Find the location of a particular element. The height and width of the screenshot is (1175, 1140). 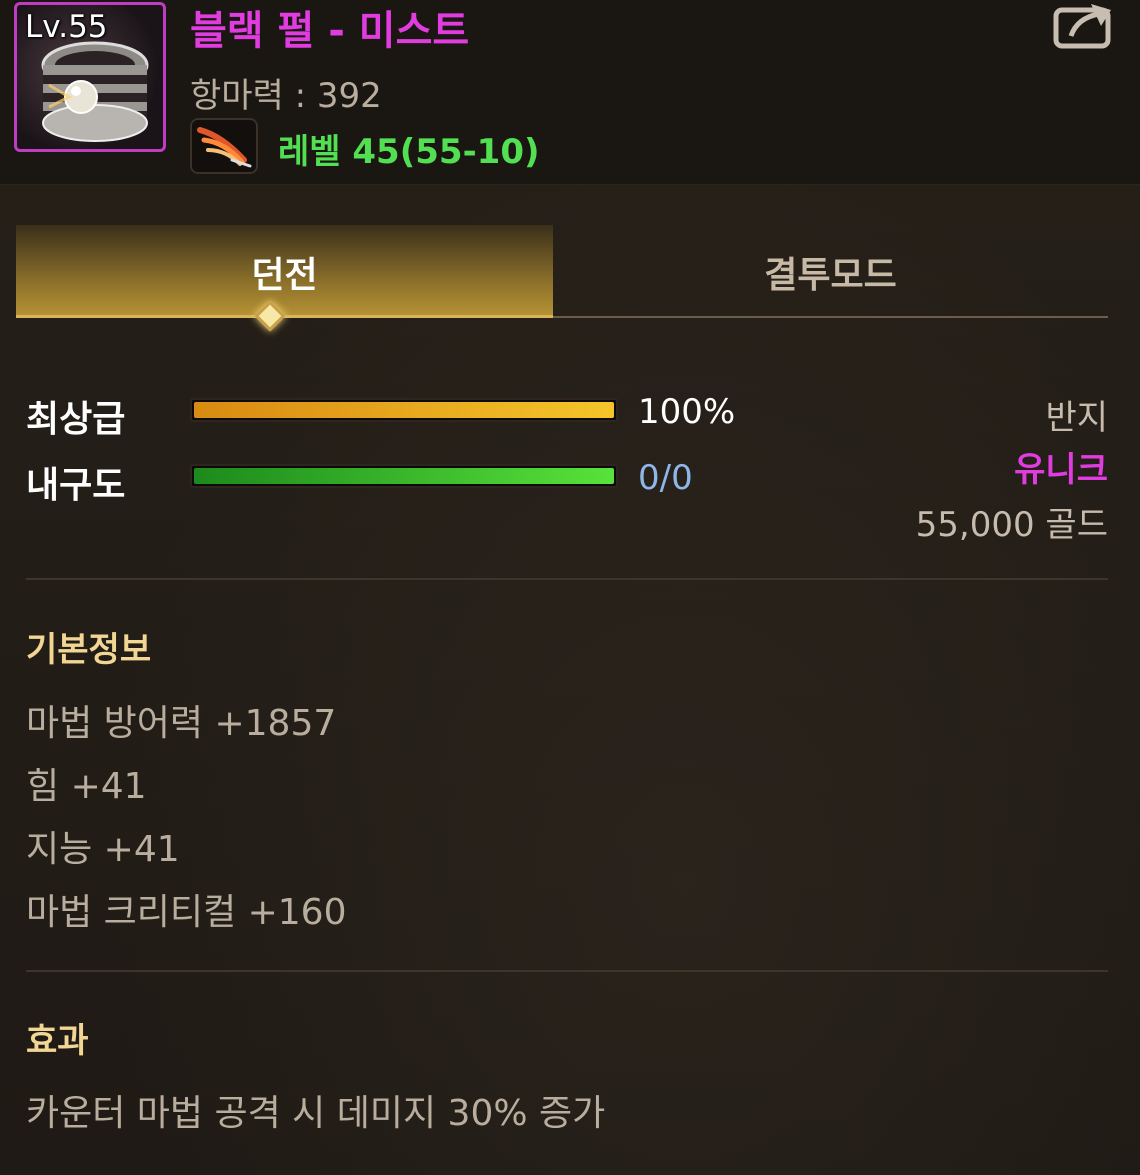

durability-label: 내구도 is located at coordinates (76, 485).